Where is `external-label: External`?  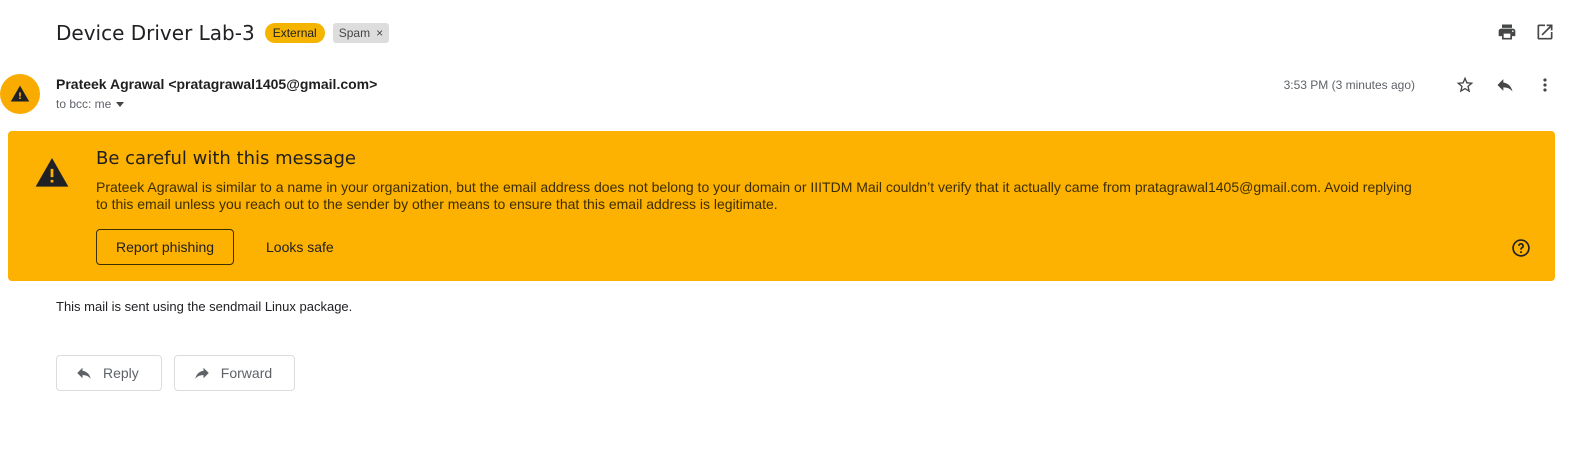 external-label: External is located at coordinates (294, 33).